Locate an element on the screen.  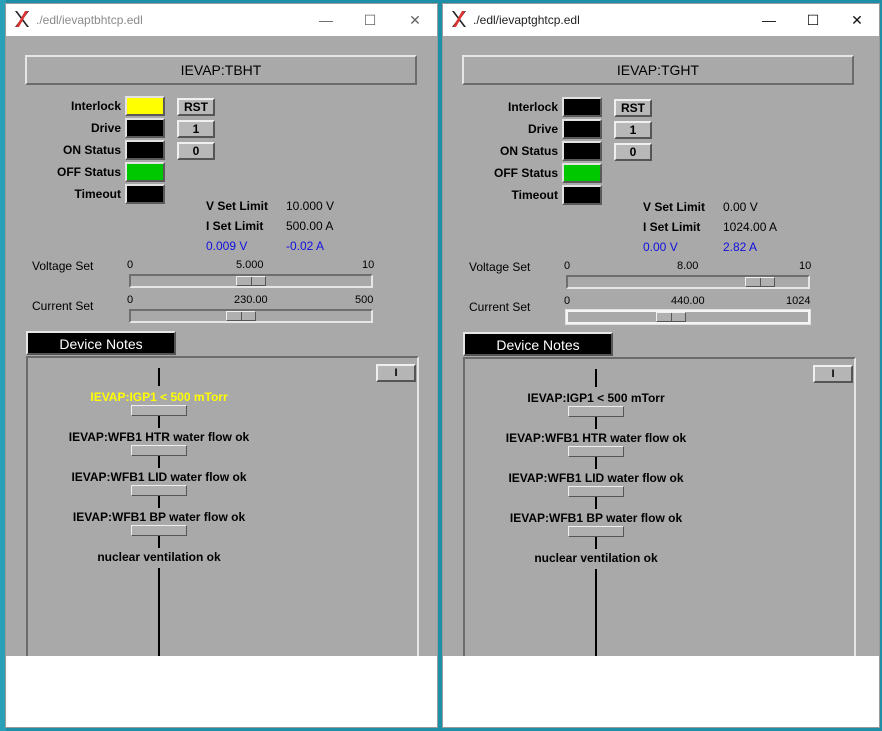
v-set-limit-value: 10.000 V is located at coordinates (310, 206).